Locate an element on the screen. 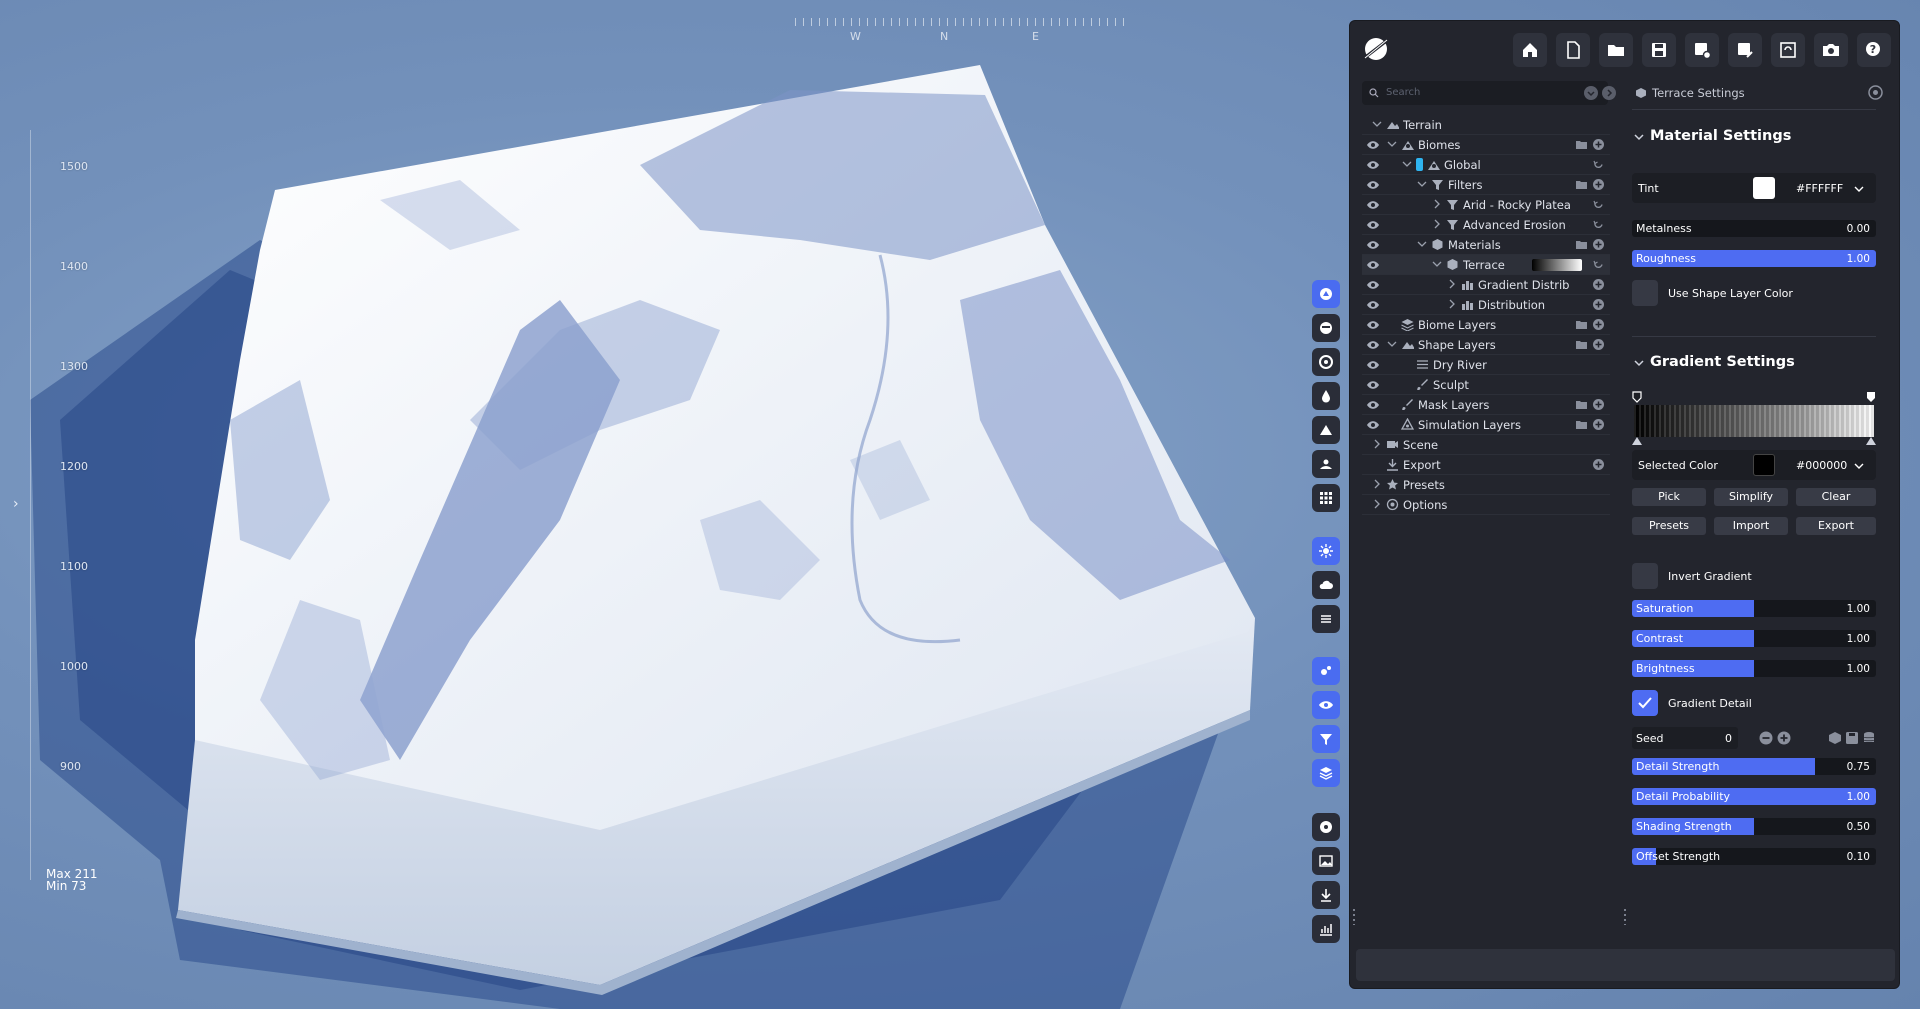  open-folder-icon is located at coordinates (1616, 50).